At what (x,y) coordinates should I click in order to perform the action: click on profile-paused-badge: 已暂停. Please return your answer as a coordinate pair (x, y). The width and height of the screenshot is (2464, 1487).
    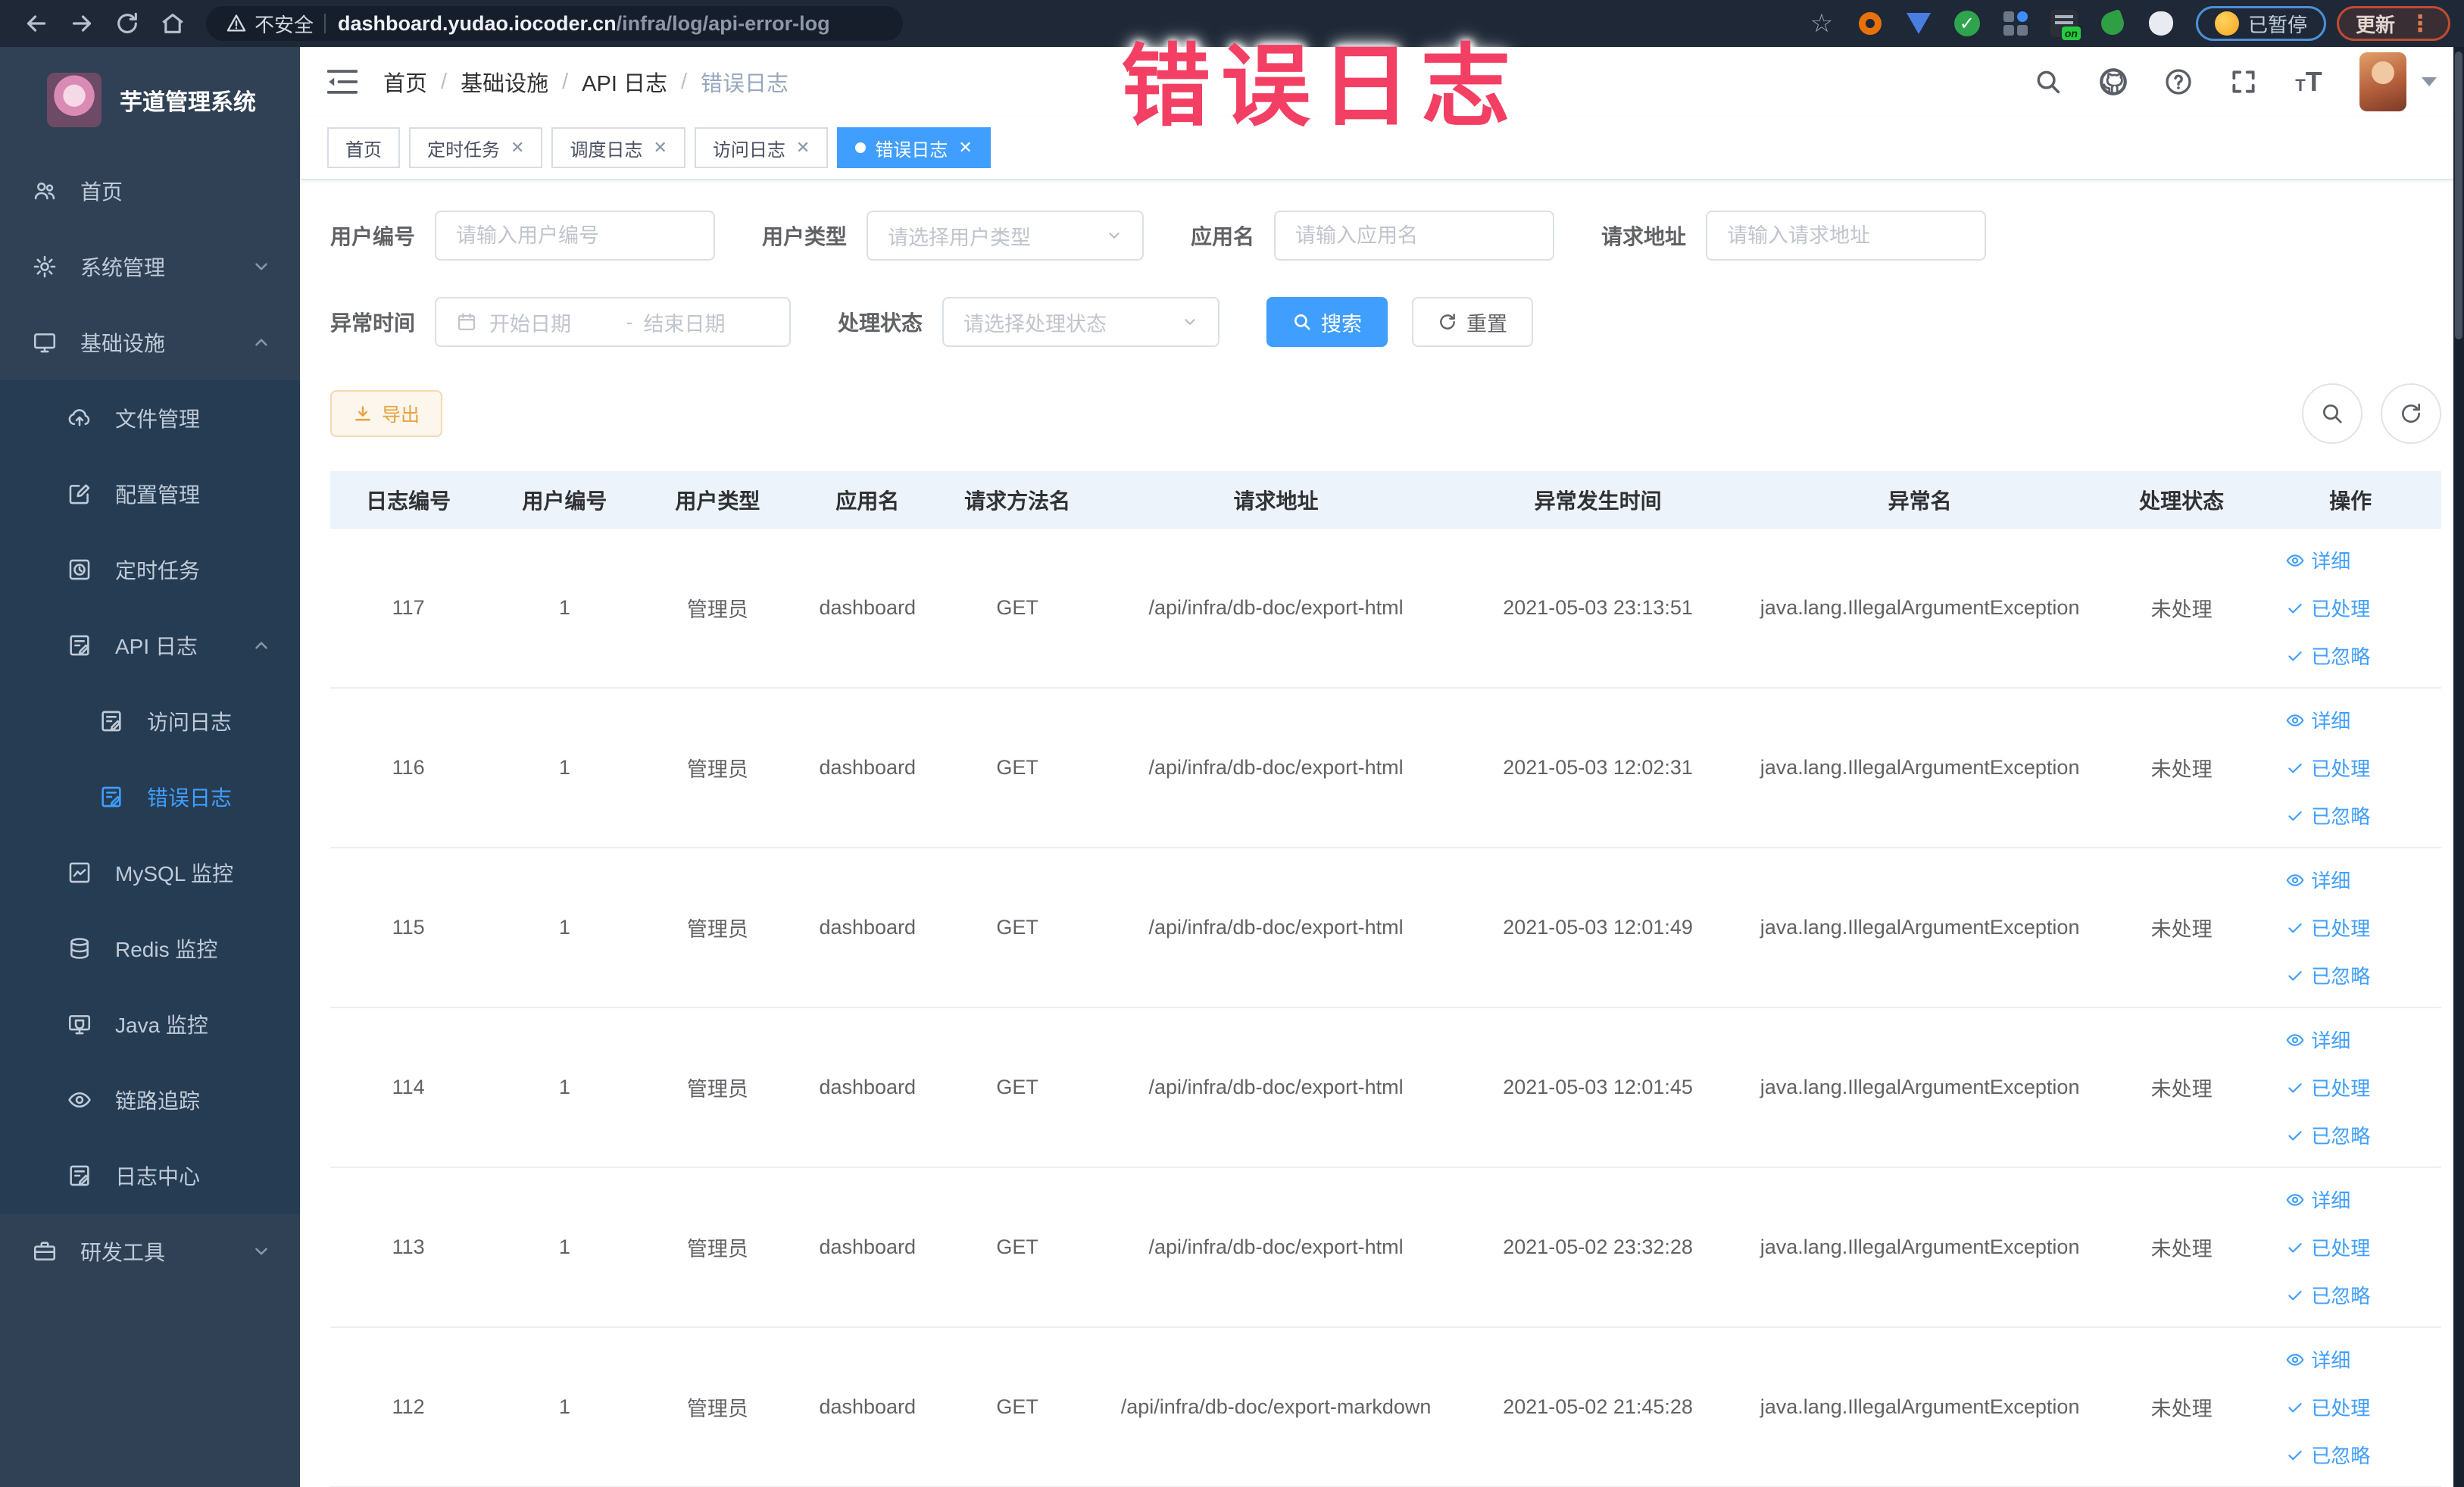
    Looking at the image, I should click on (2260, 23).